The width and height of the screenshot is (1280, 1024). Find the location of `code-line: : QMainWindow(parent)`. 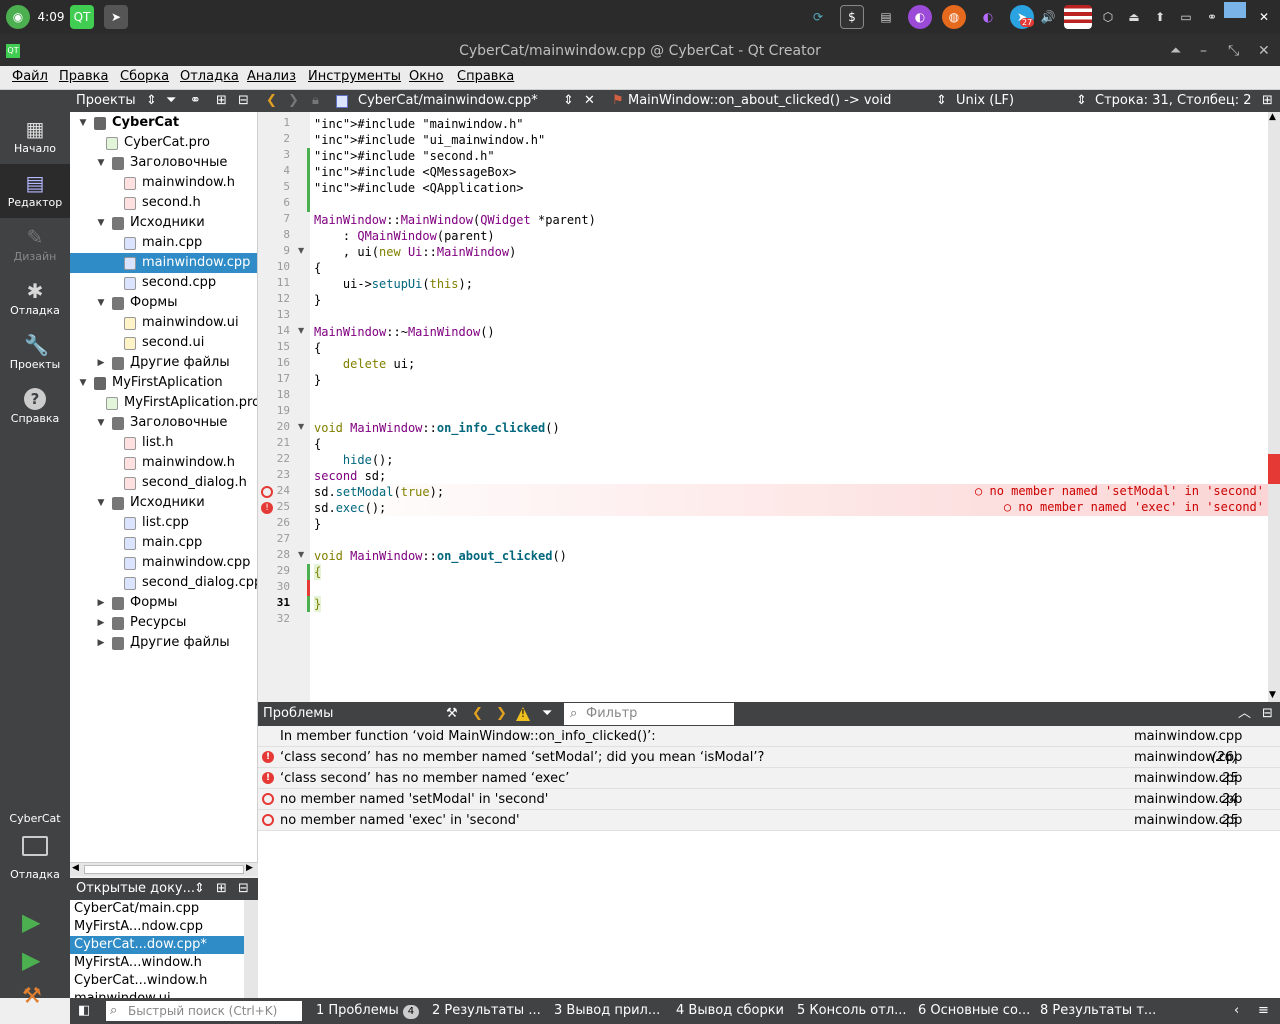

code-line: : QMainWindow(parent) is located at coordinates (404, 236).